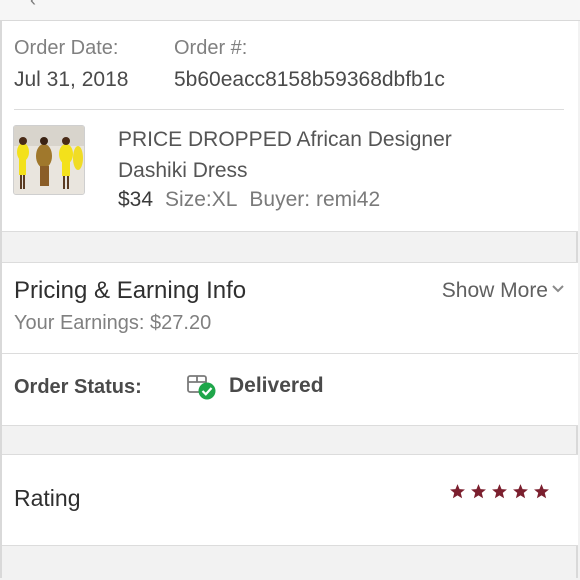 The width and height of the screenshot is (580, 580). I want to click on delivered-box-check-icon, so click(201, 387).